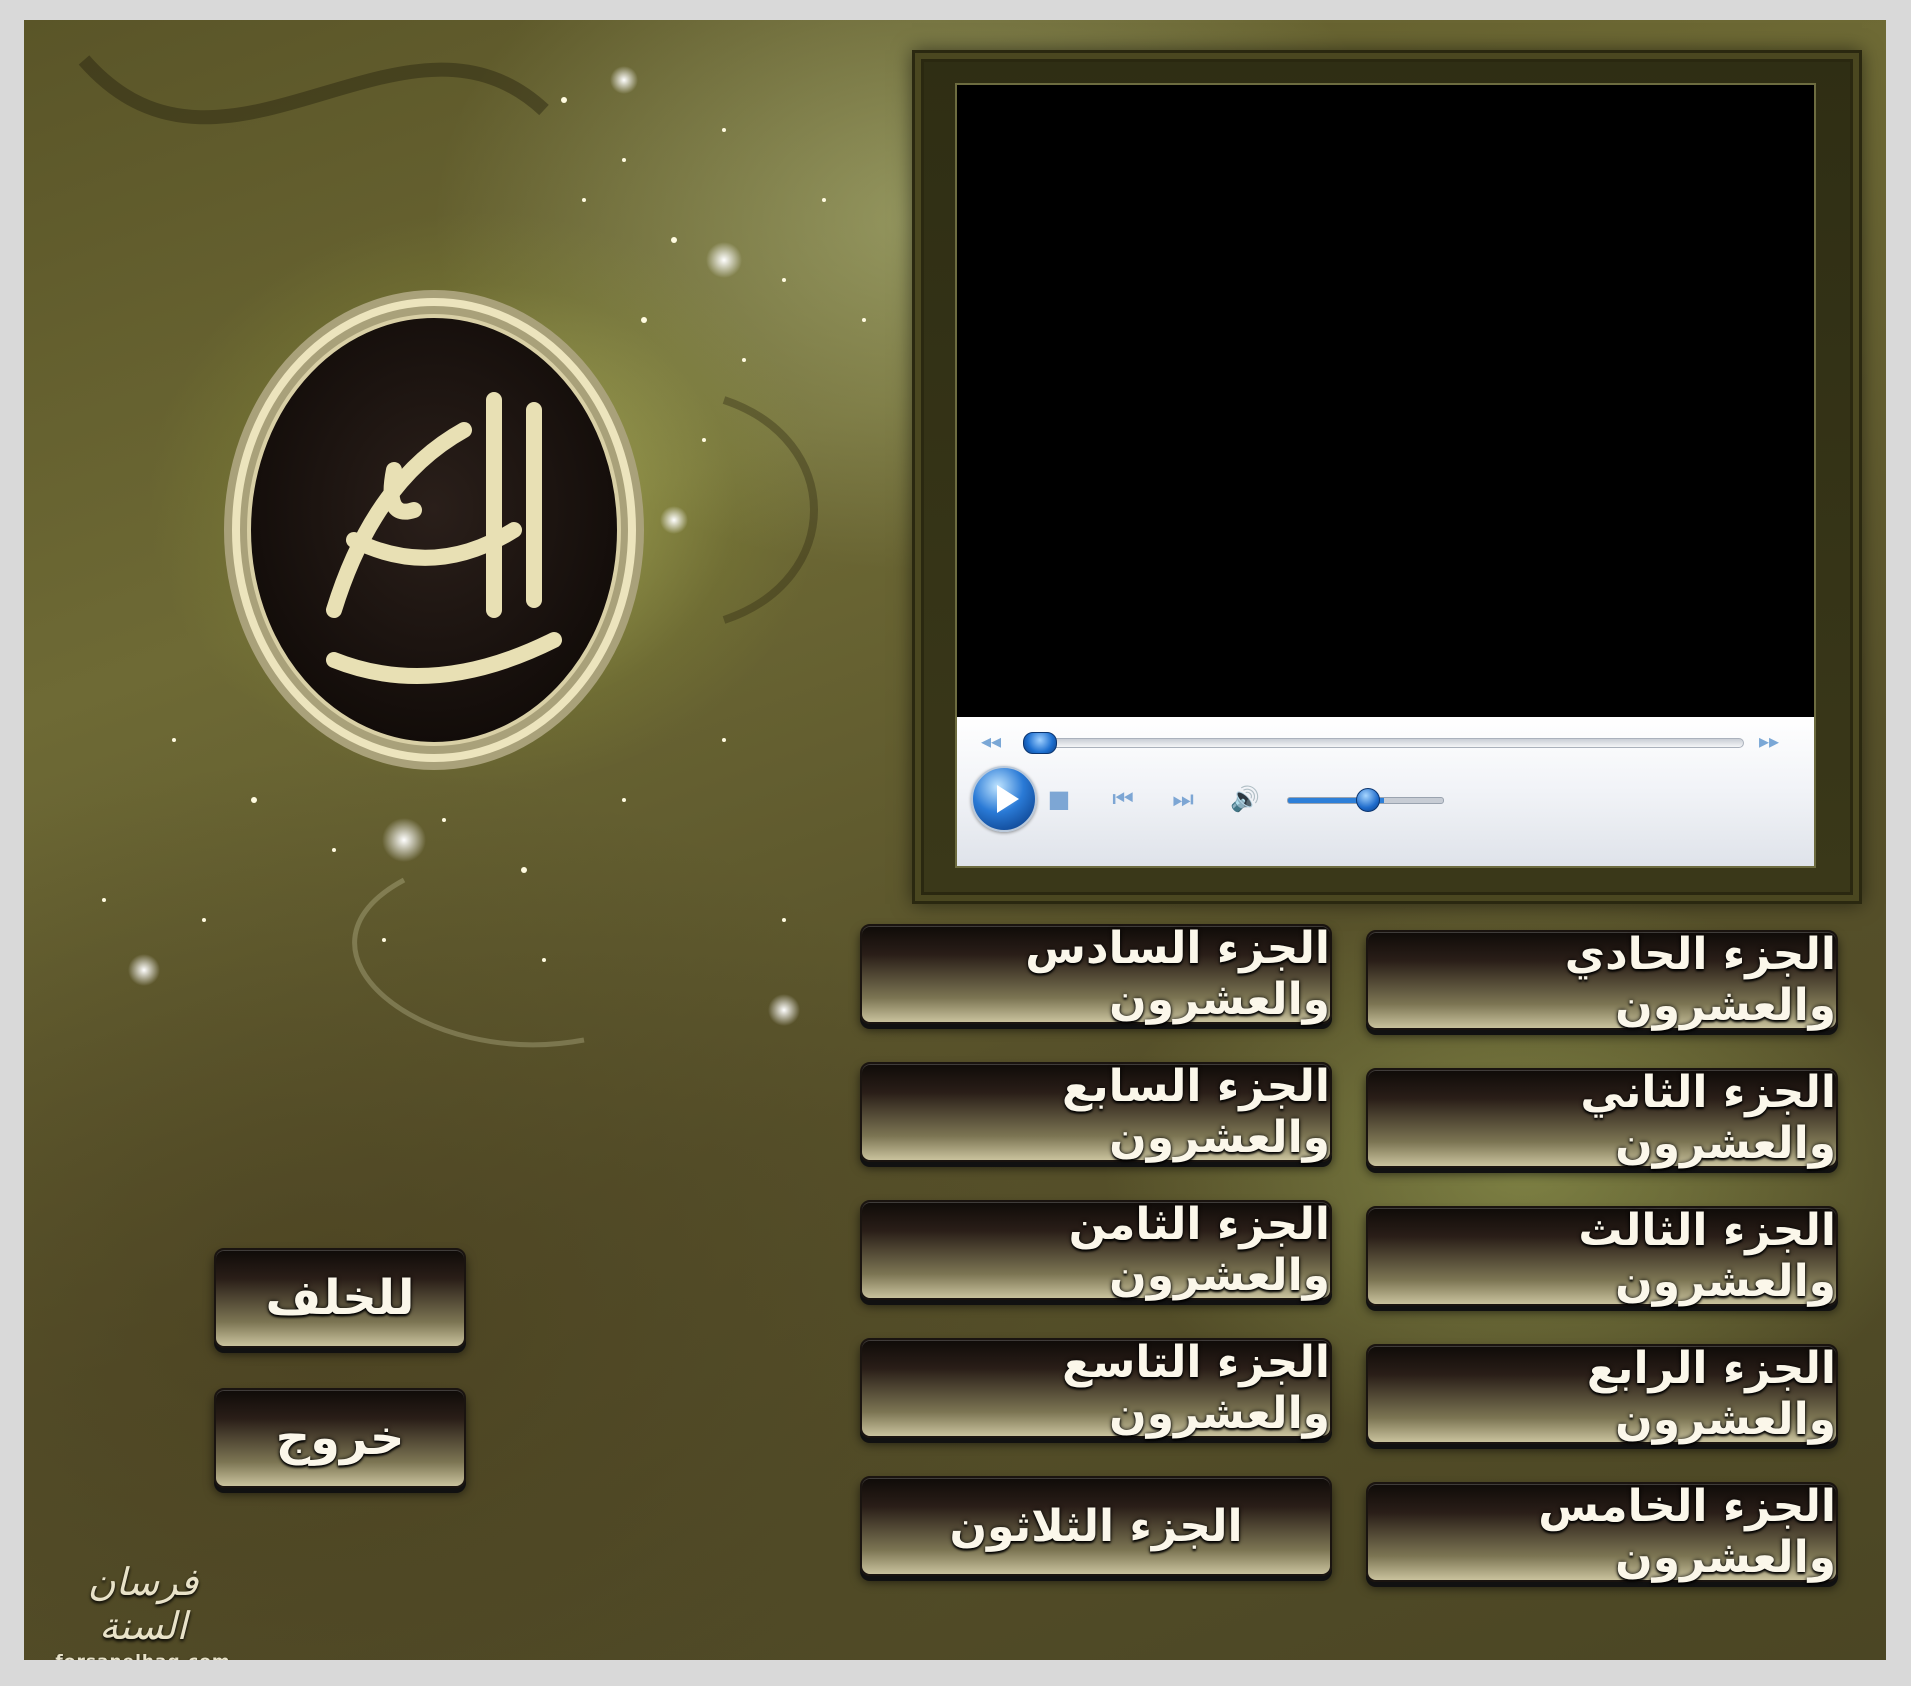 Image resolution: width=1911 pixels, height=1686 pixels. What do you see at coordinates (1769, 741) in the screenshot?
I see `seek-forward-icon: ▸▸` at bounding box center [1769, 741].